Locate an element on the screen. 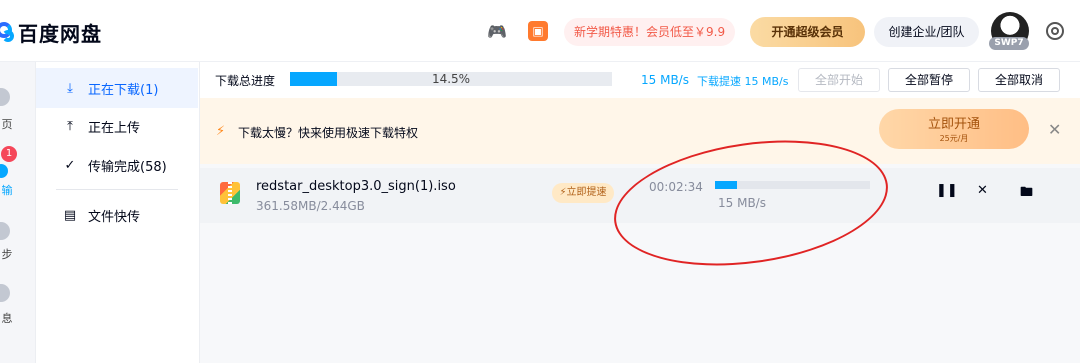 The image size is (1080, 363). archive-file-icon is located at coordinates (230, 193).